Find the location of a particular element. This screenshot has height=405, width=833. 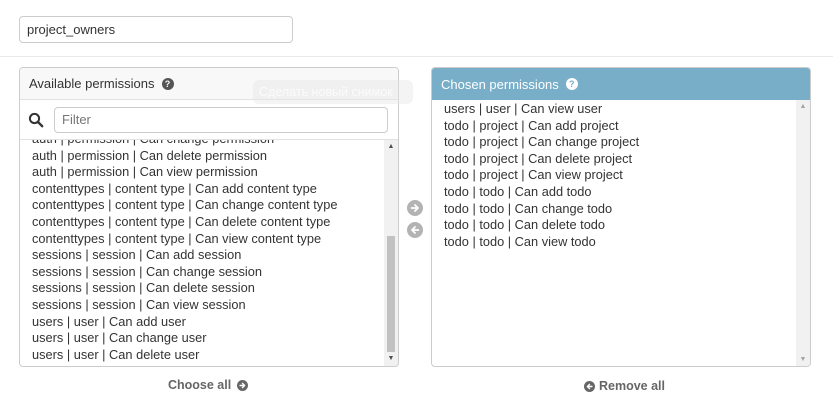

permission-option: todo | todo | Can delete todo is located at coordinates (620, 225).